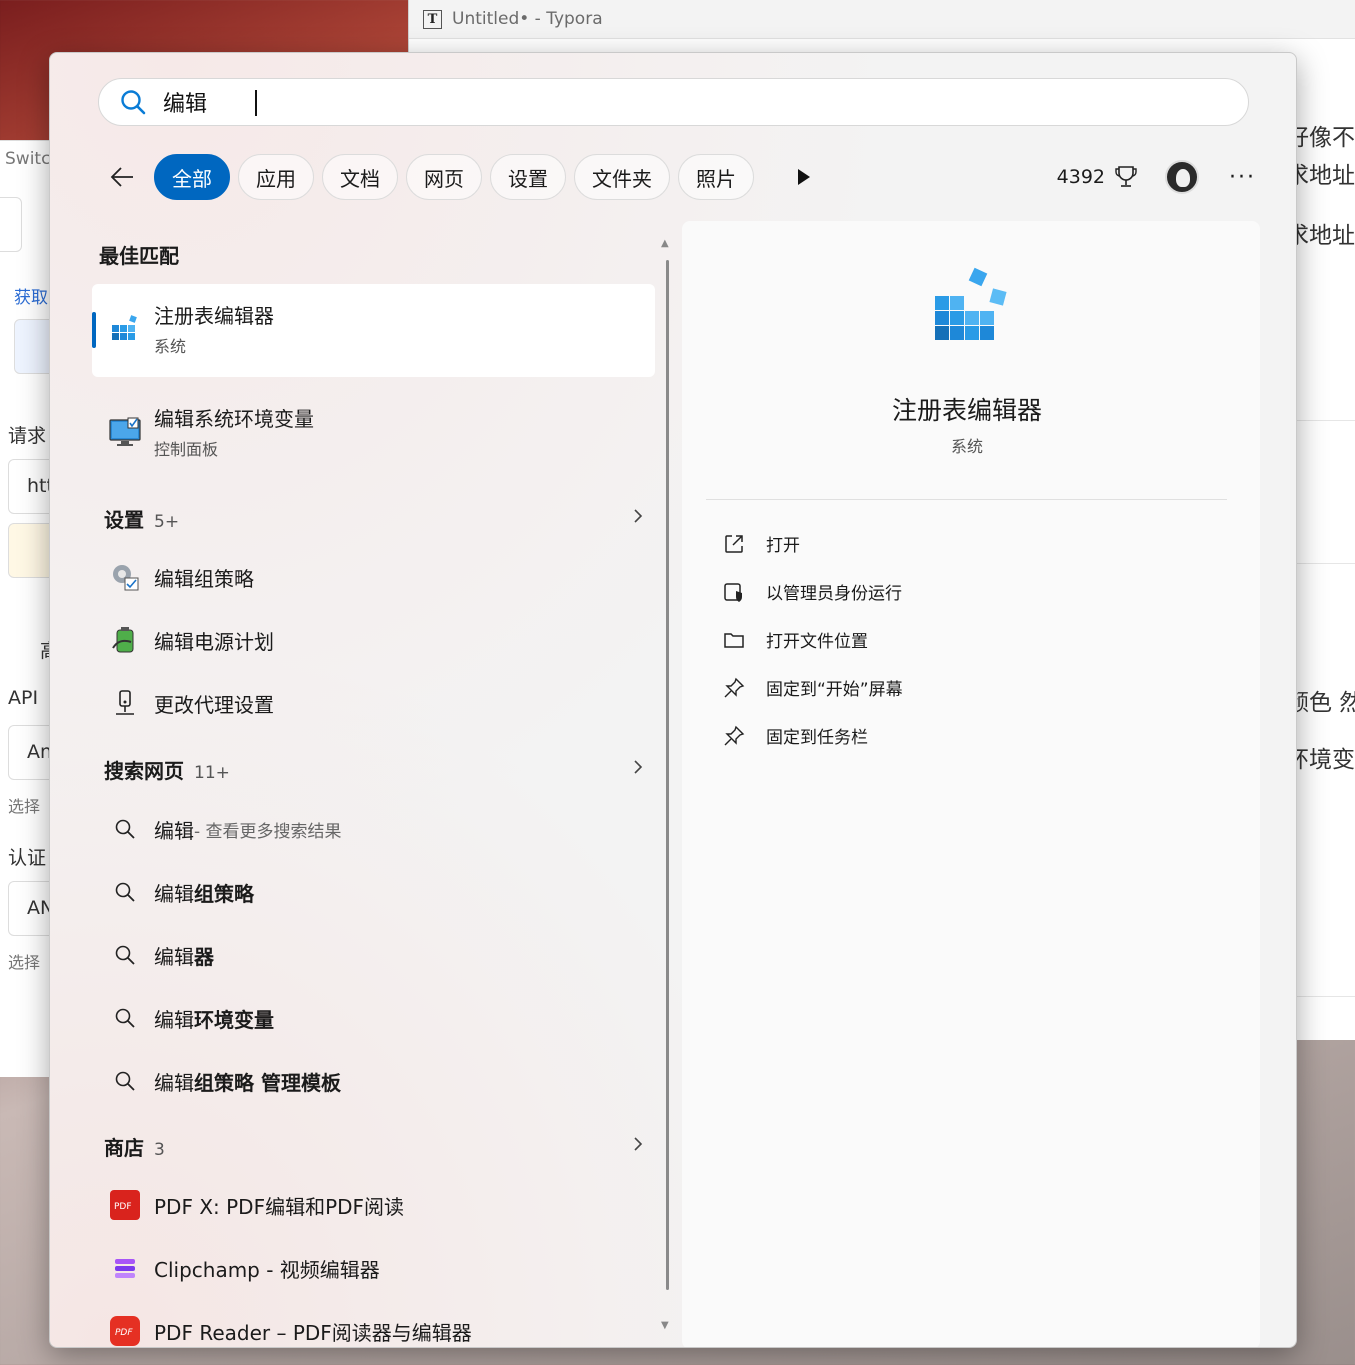 The image size is (1355, 1365). Describe the element at coordinates (360, 177) in the screenshot. I see `tab-documents: 文档` at that location.